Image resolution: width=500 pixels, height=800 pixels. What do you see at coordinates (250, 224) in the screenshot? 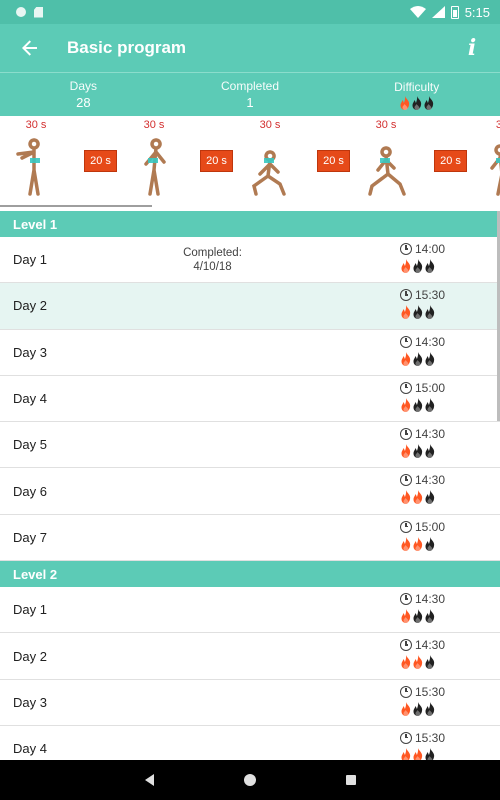
I see `level-header: Level 1` at bounding box center [250, 224].